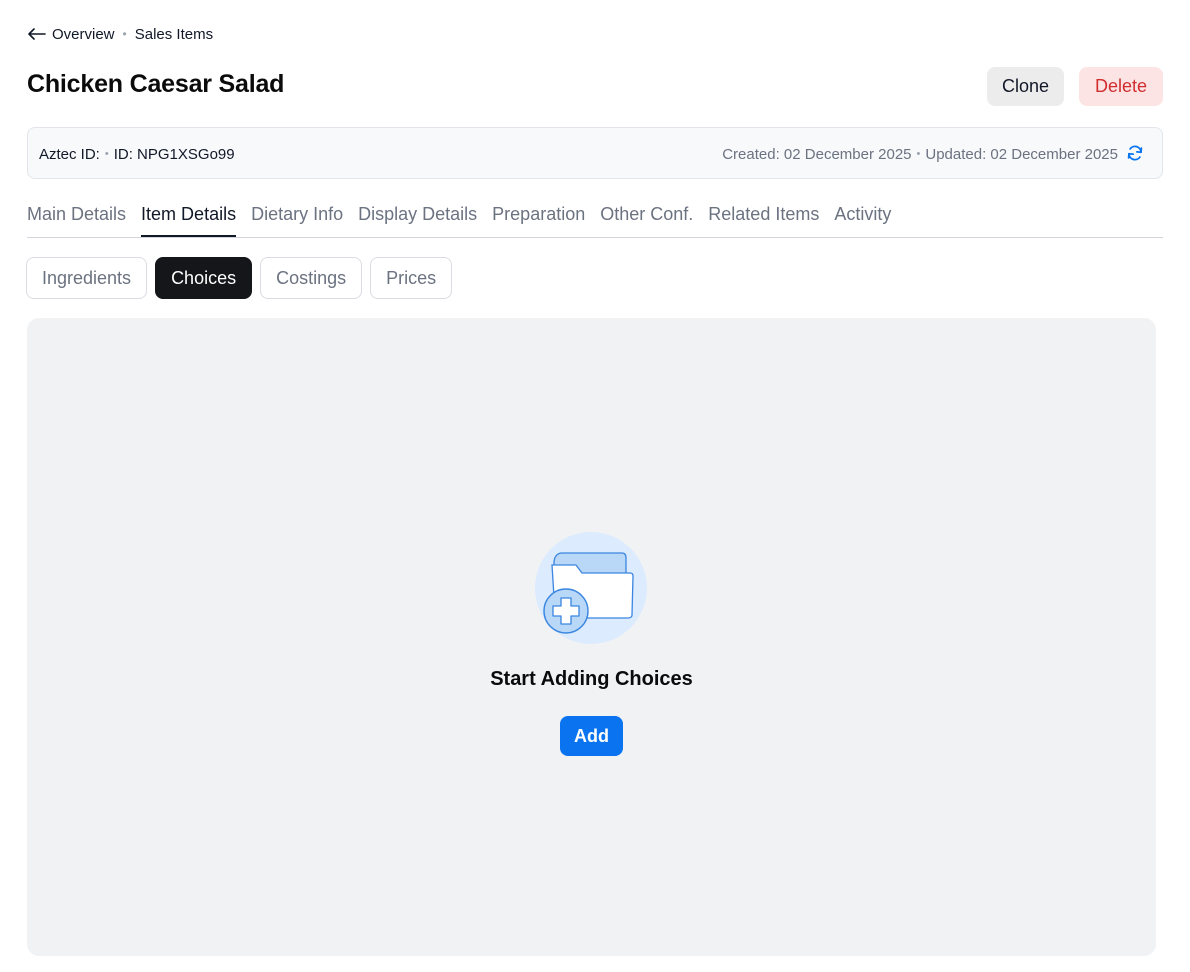  Describe the element at coordinates (76, 218) in the screenshot. I see `tab-main-details: Main Details` at that location.